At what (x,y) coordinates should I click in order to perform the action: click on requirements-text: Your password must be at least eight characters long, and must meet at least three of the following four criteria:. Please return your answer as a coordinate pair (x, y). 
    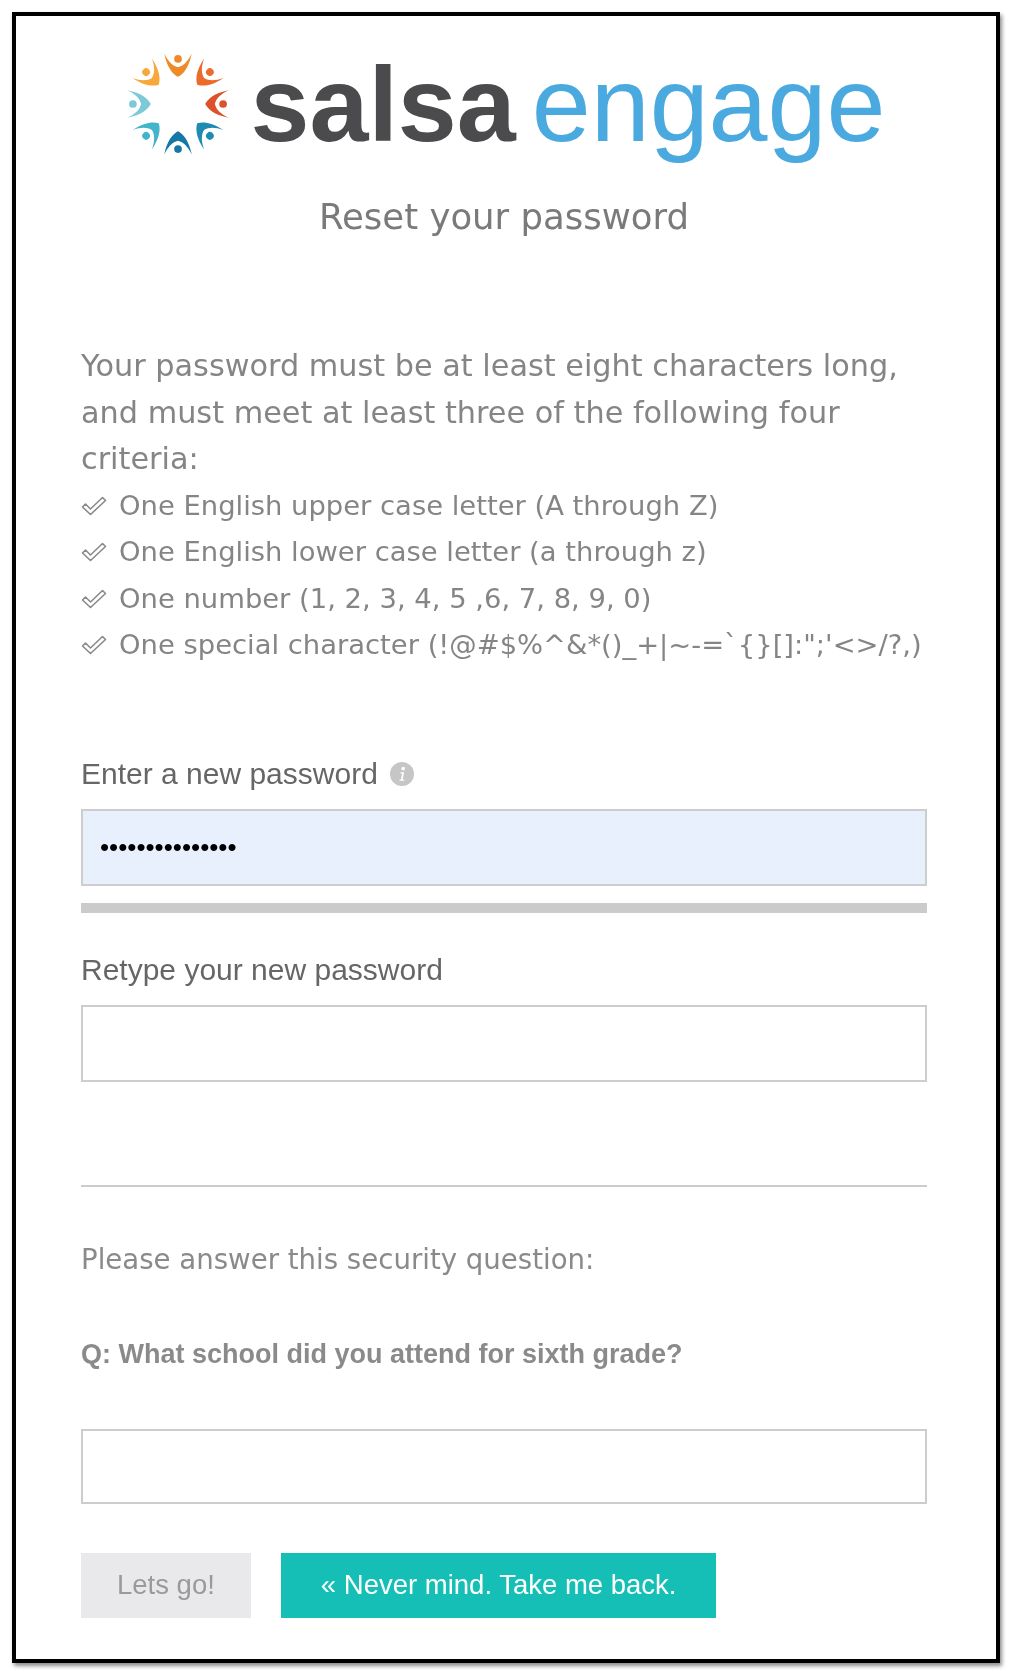
    Looking at the image, I should click on (490, 412).